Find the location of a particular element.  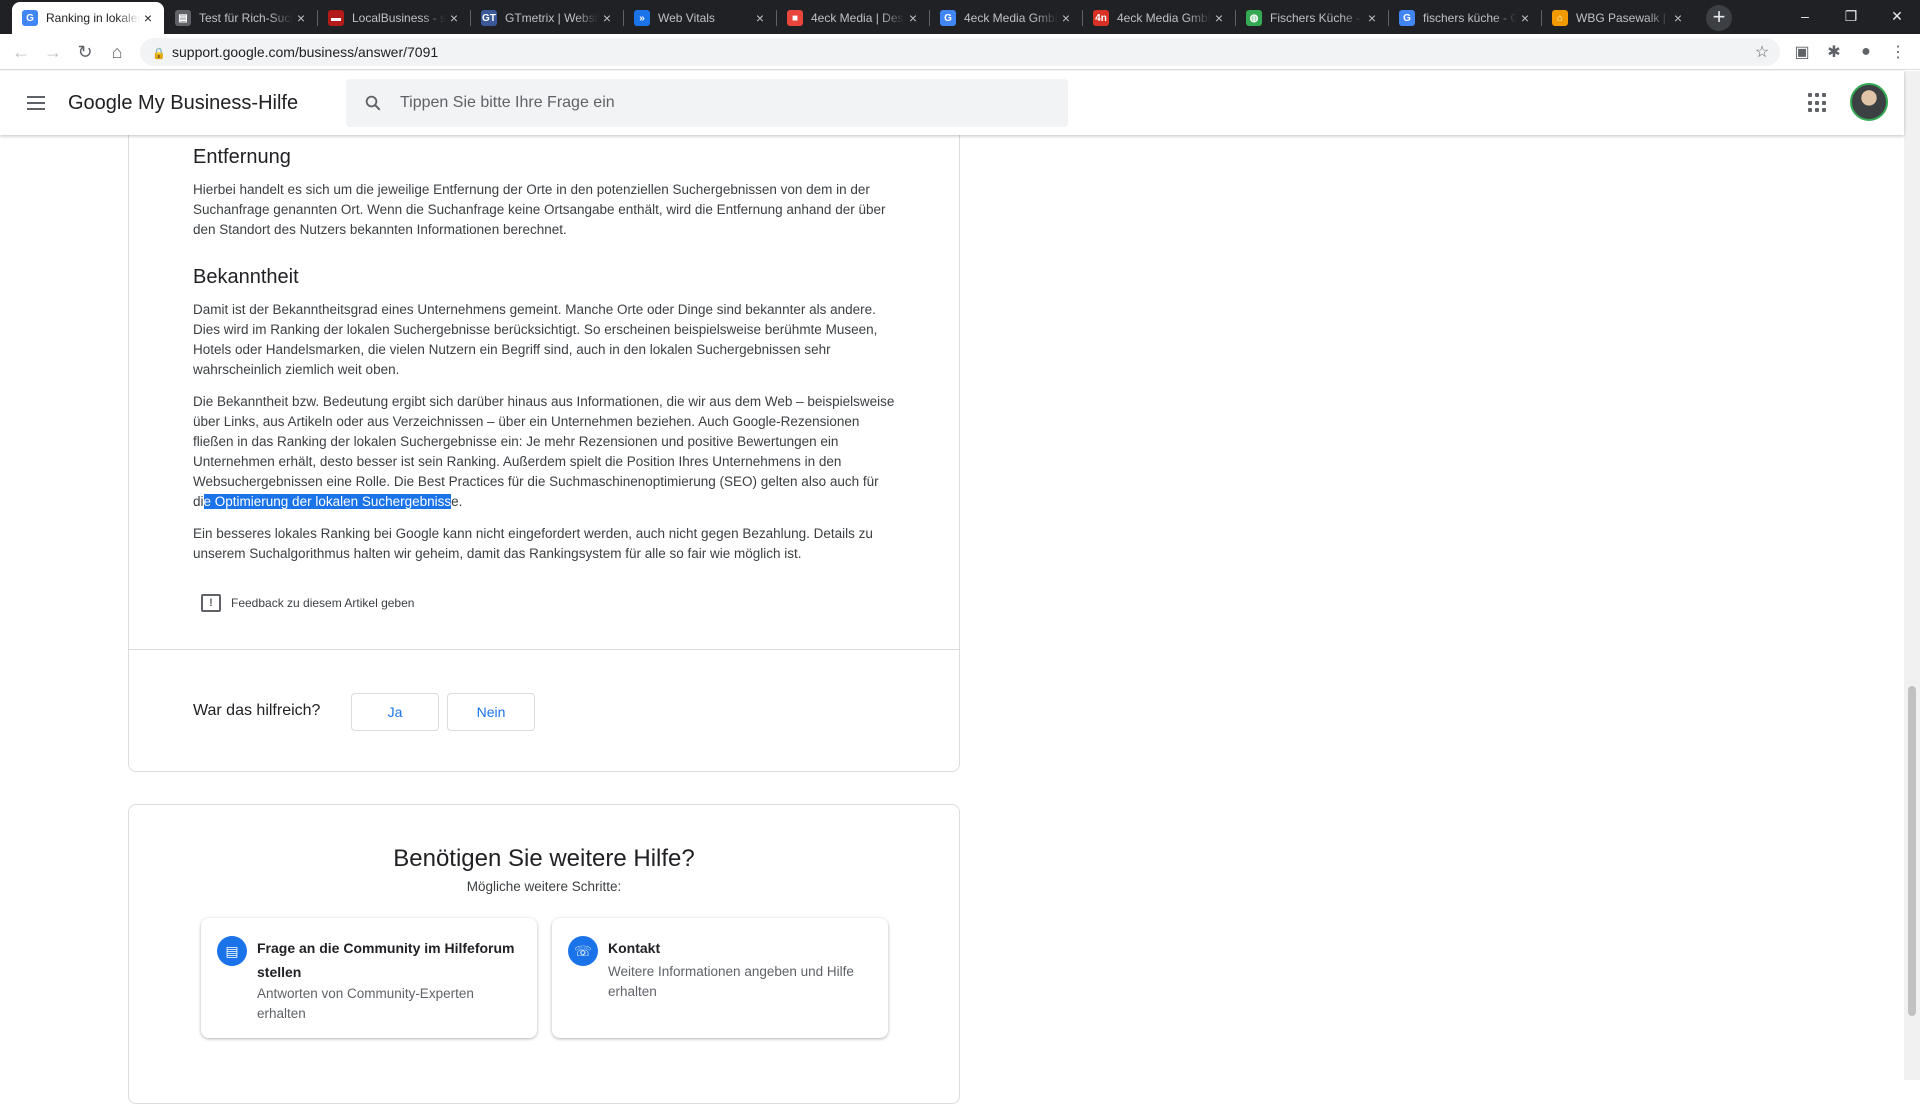

browser-tab: ▬ LocalBusiness - schema.org× is located at coordinates (394, 18).